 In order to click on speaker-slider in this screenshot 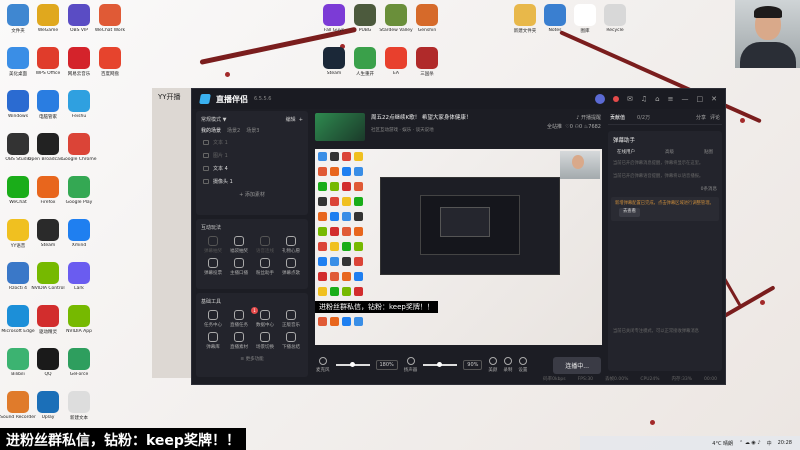, I will do `click(440, 364)`.